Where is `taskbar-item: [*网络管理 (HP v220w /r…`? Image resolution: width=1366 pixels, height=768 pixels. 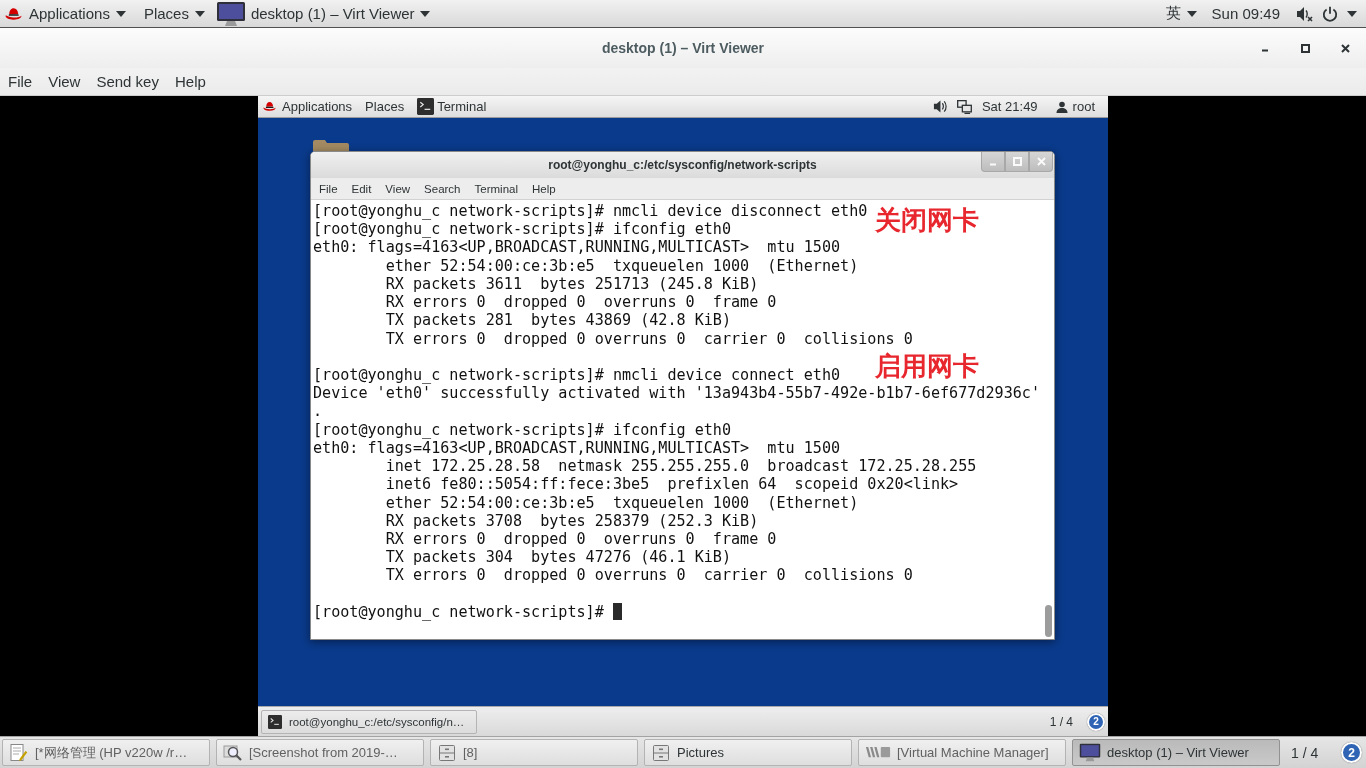 taskbar-item: [*网络管理 (HP v220w /r… is located at coordinates (106, 752).